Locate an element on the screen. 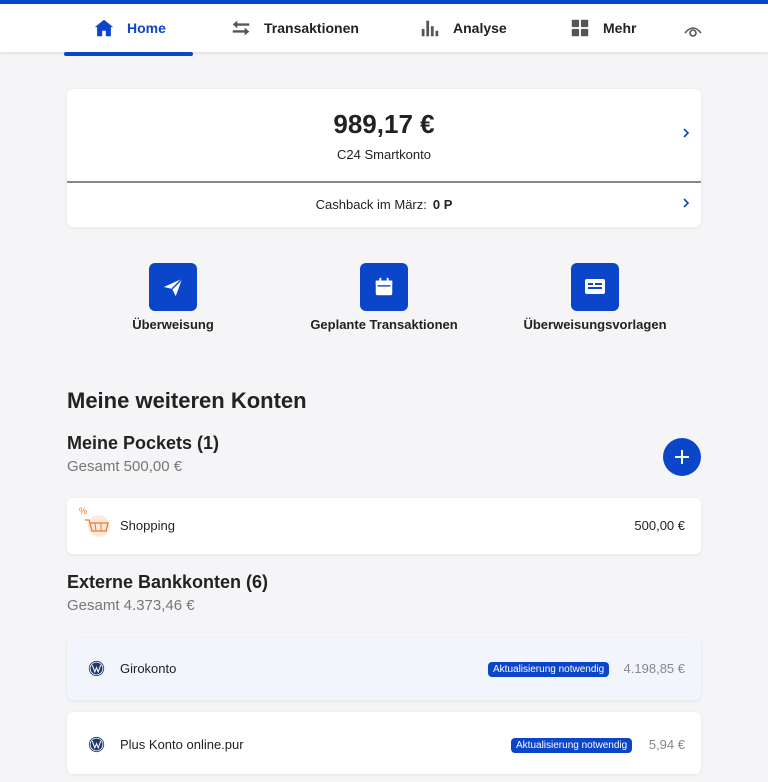 Image resolution: width=768 pixels, height=782 pixels. external-accounts-total: Gesamt 4.373,46 € is located at coordinates (131, 605).